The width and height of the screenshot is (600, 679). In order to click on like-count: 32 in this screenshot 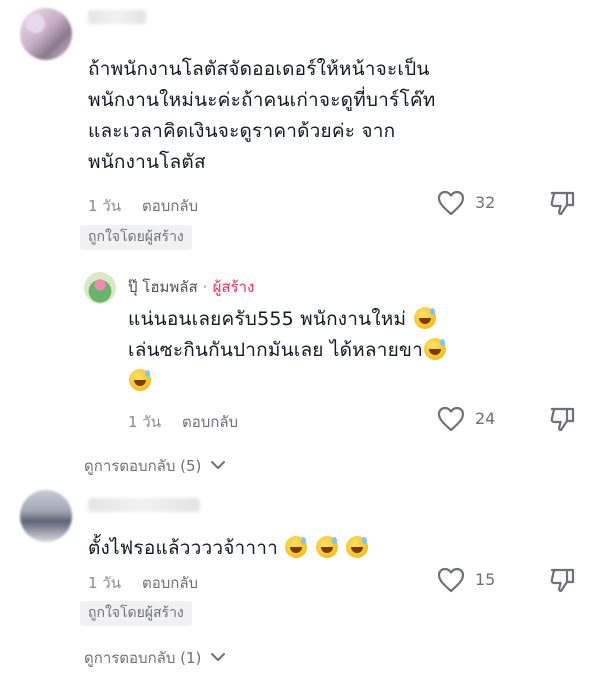, I will do `click(485, 202)`.